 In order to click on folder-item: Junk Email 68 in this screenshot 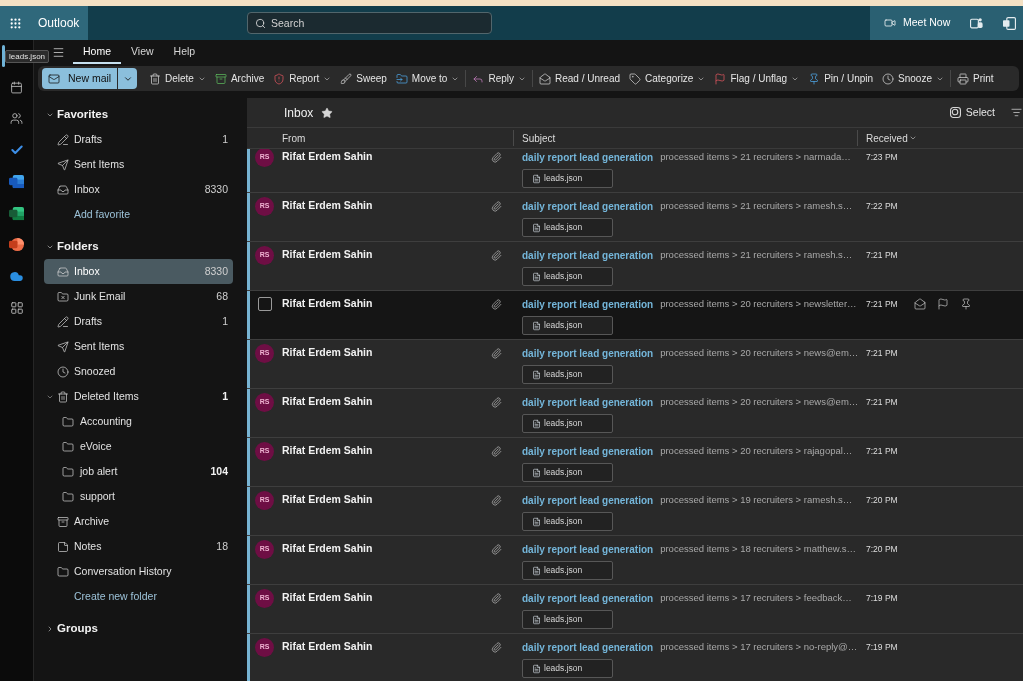, I will do `click(138, 296)`.